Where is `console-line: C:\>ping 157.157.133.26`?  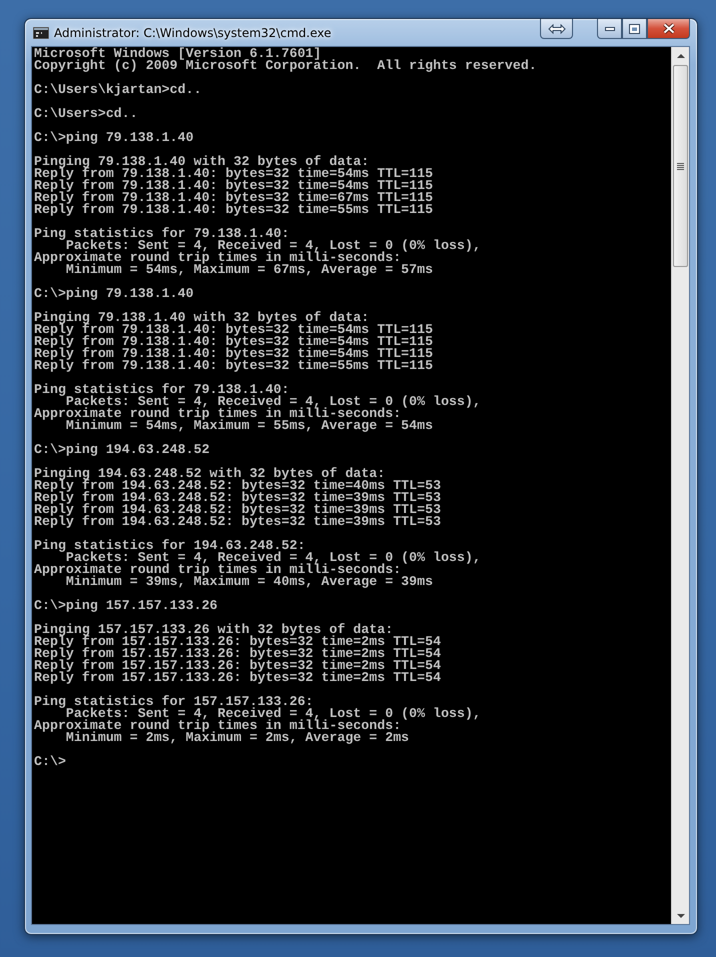 console-line: C:\>ping 157.157.133.26 is located at coordinates (126, 606).